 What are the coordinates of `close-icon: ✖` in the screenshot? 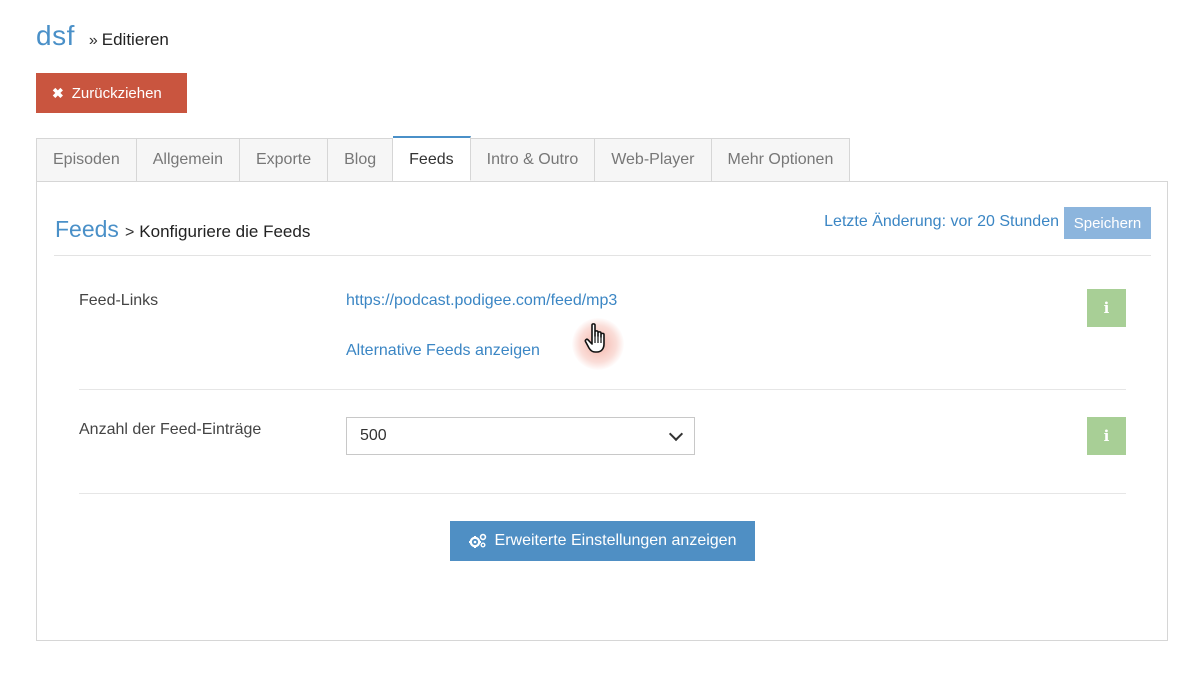 It's located at (58, 92).